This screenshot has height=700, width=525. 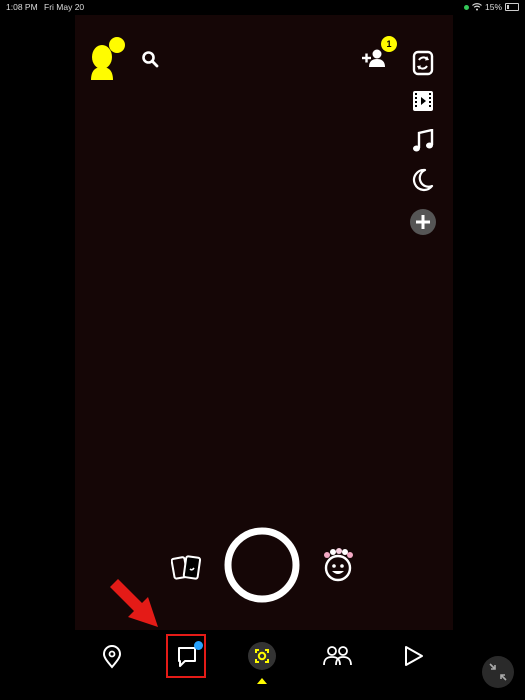 I want to click on music-note-icon, so click(x=423, y=141).